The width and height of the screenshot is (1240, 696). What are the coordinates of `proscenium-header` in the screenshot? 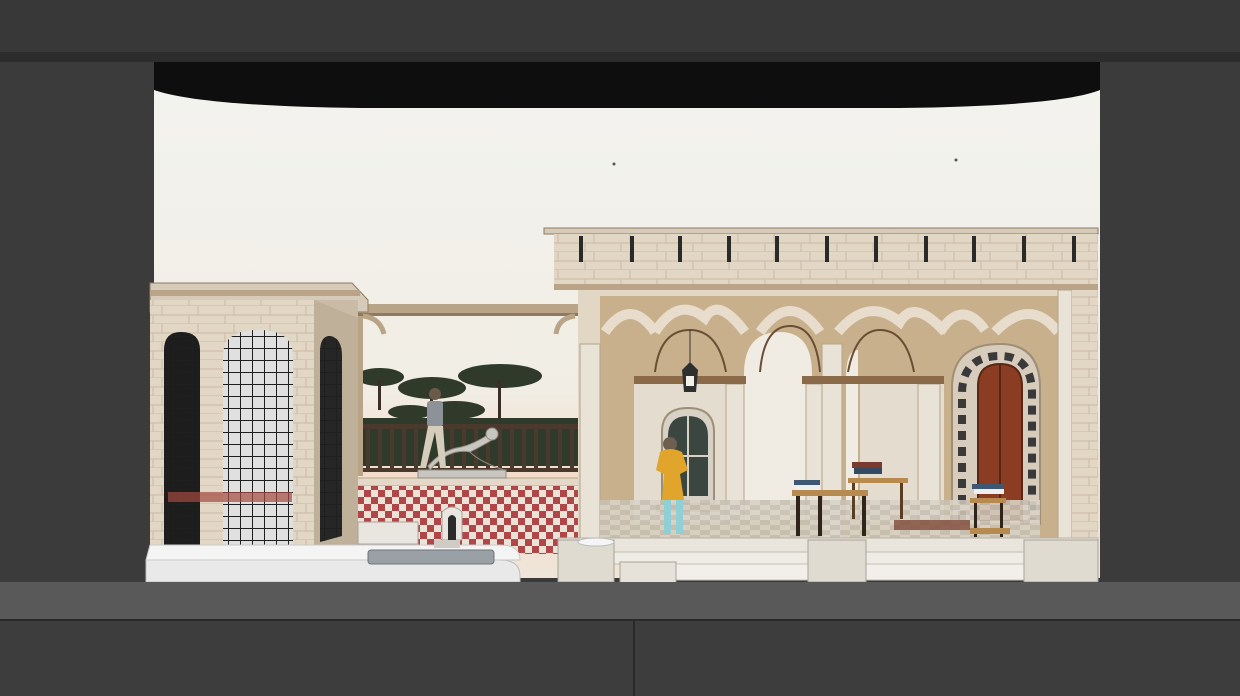 It's located at (620, 57).